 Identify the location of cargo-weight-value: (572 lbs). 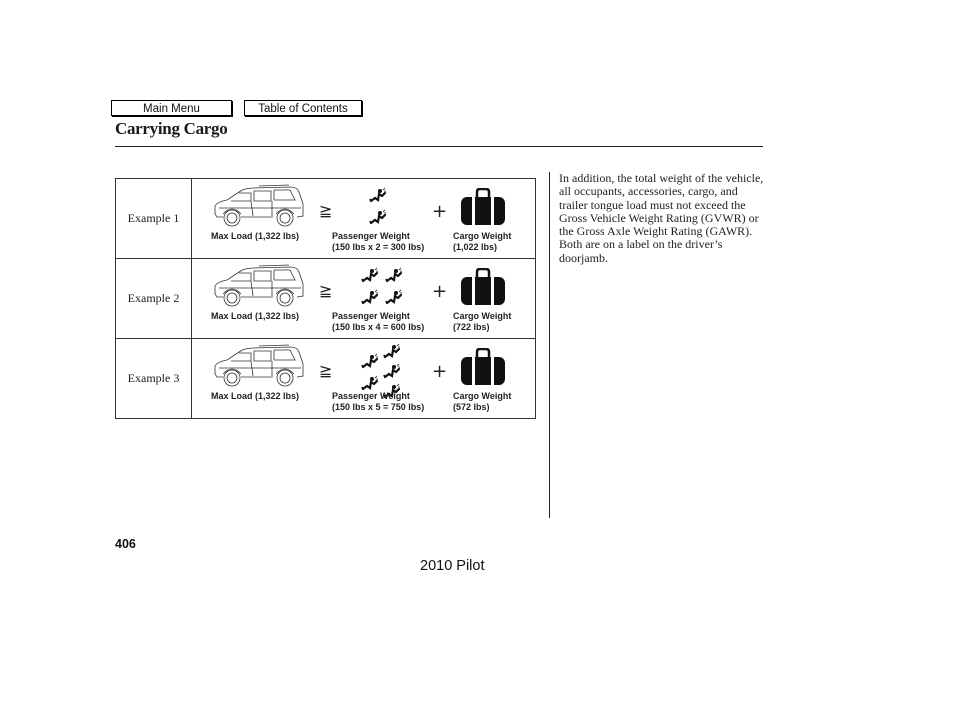
(471, 406).